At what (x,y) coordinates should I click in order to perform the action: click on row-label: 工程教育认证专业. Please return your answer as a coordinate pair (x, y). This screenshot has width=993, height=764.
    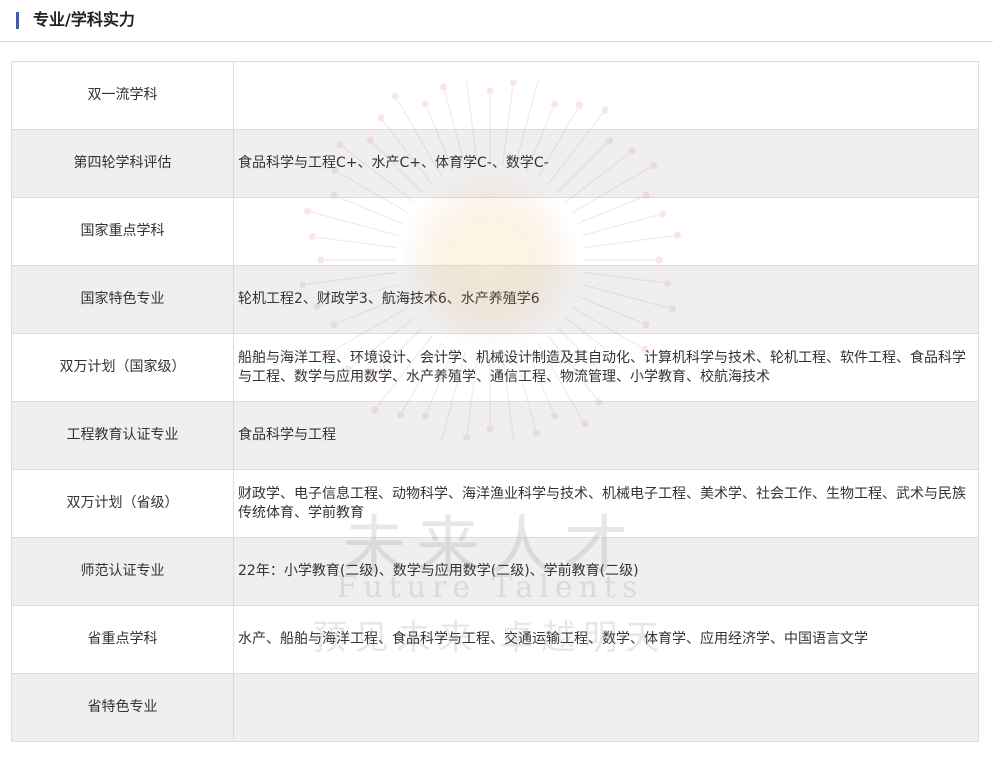
    Looking at the image, I should click on (122, 435).